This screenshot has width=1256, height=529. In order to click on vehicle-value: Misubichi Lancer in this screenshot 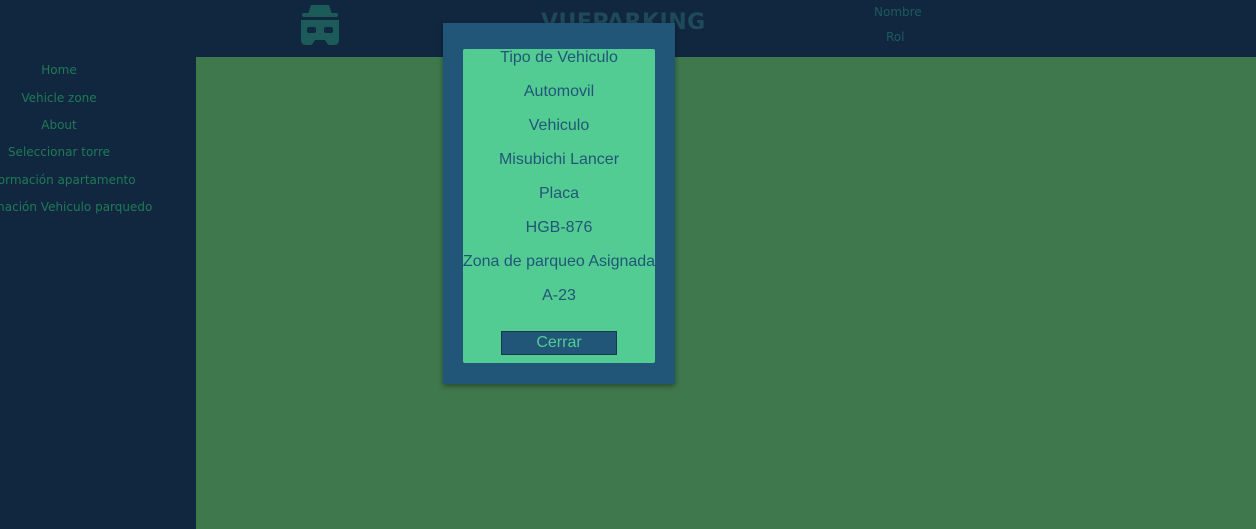, I will do `click(559, 159)`.